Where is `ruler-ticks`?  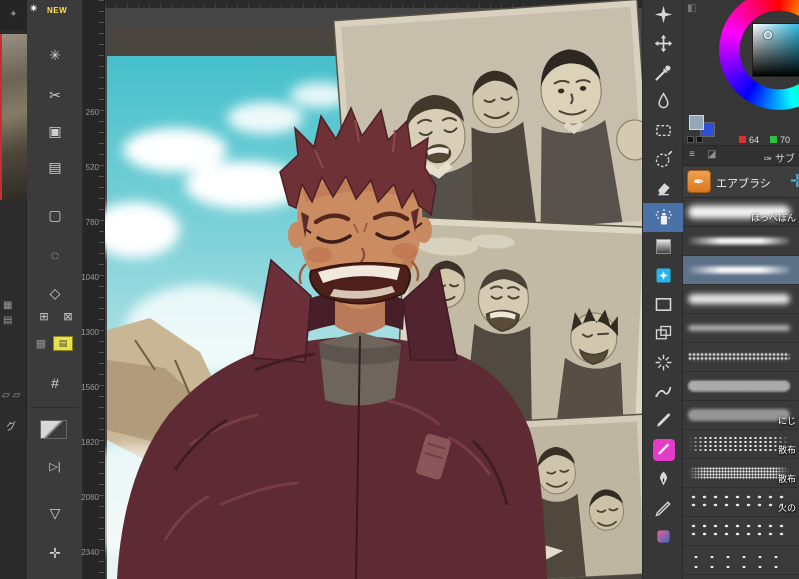 ruler-ticks is located at coordinates (101, 289).